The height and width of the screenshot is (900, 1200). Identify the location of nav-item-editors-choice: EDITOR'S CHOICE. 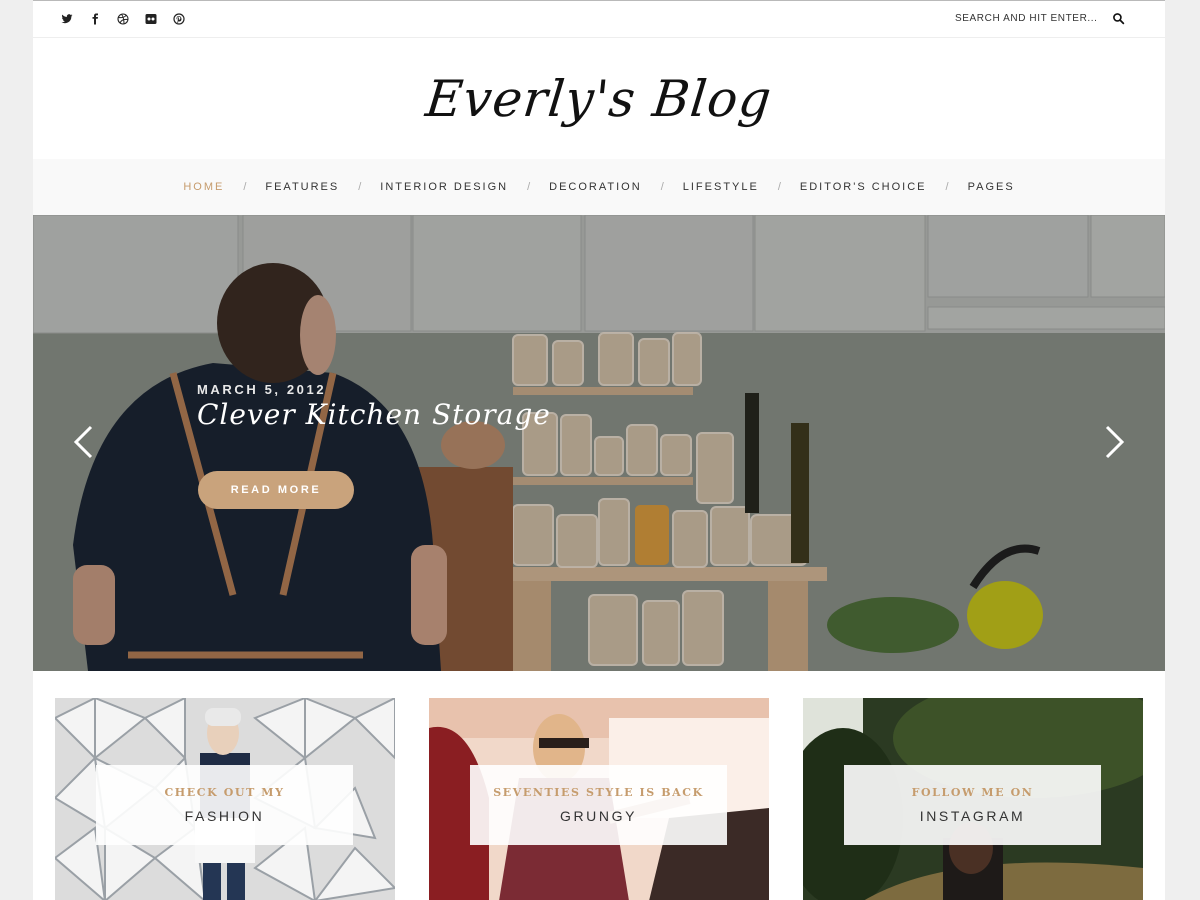
(863, 187).